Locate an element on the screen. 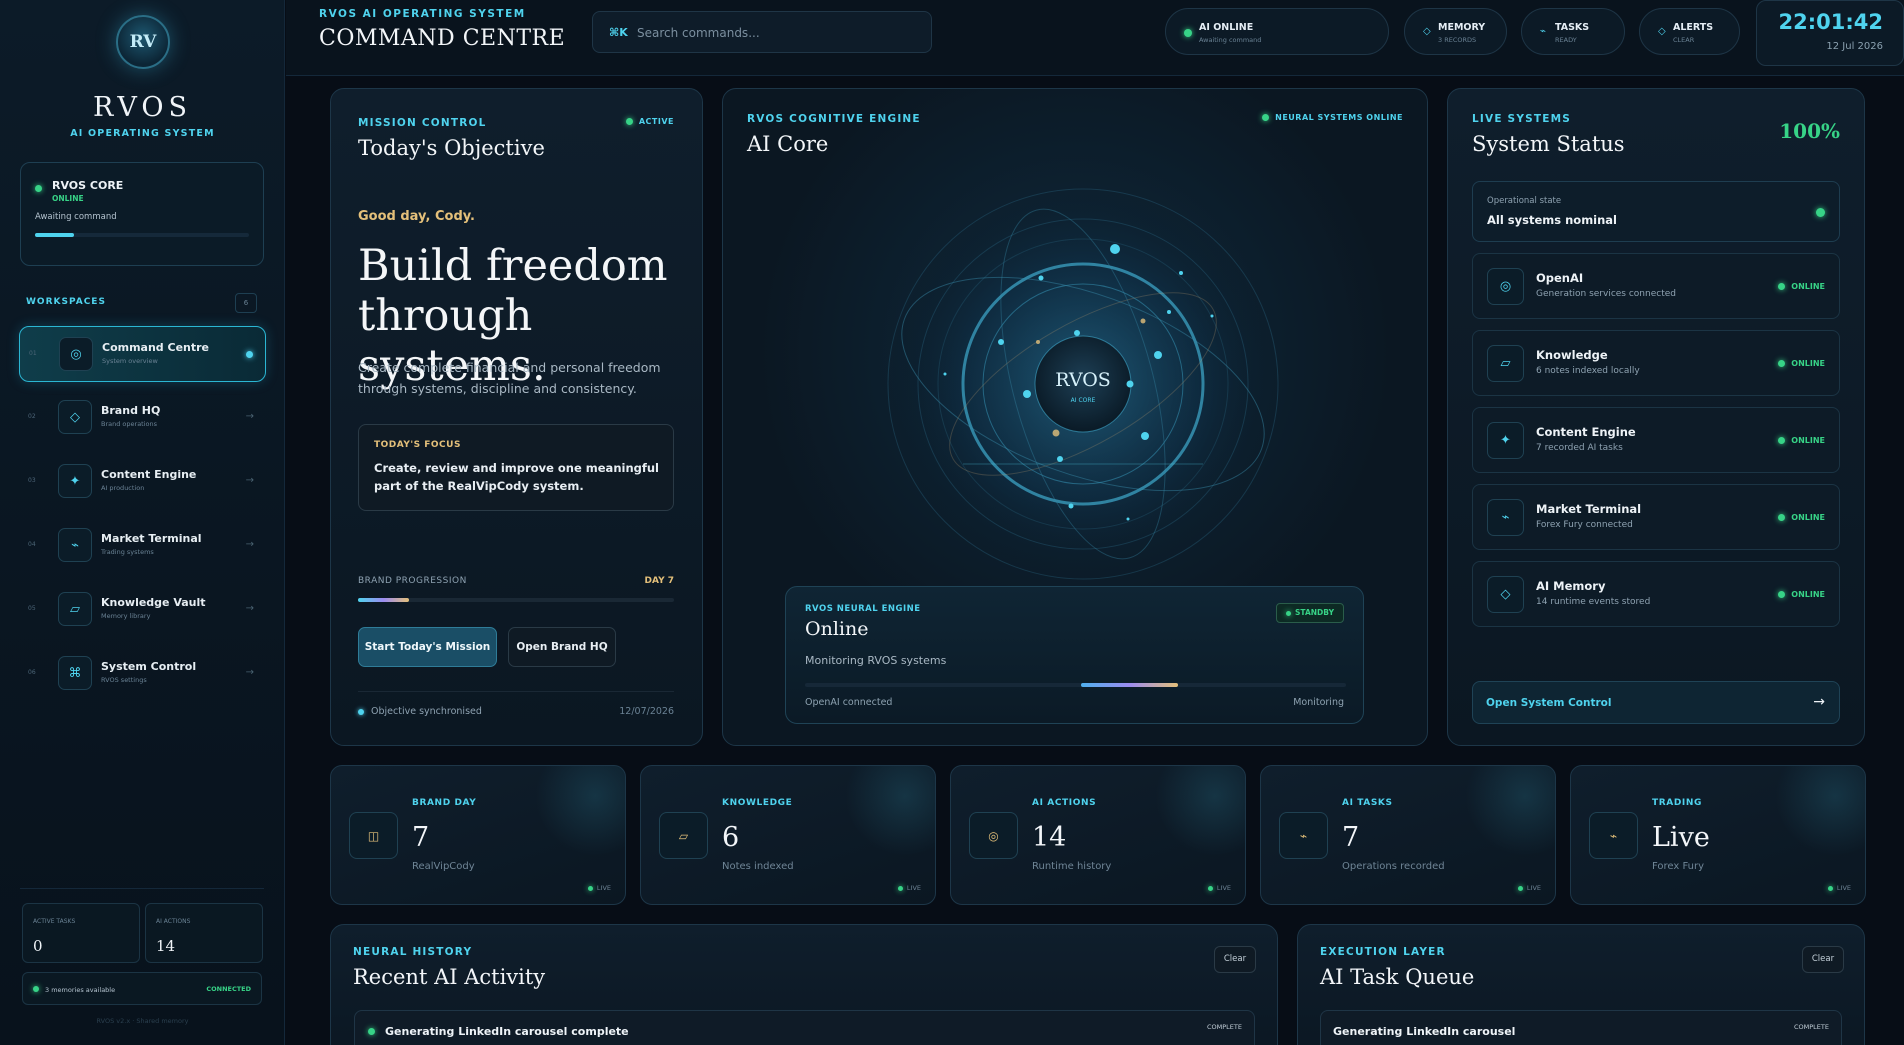 The height and width of the screenshot is (1045, 1904). engine-left-status: OpenAI connected is located at coordinates (849, 702).